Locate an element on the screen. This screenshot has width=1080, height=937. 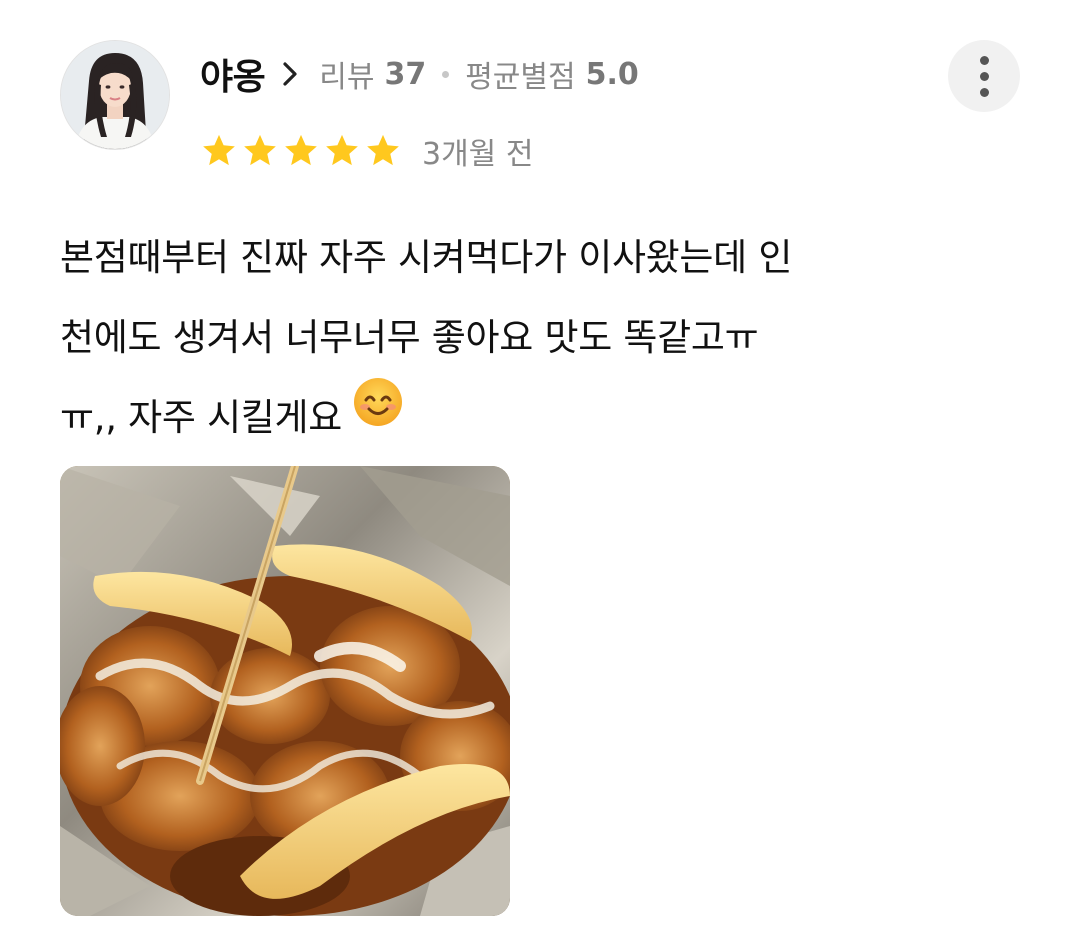
review-time-ago: 3개월 전 is located at coordinates (478, 154).